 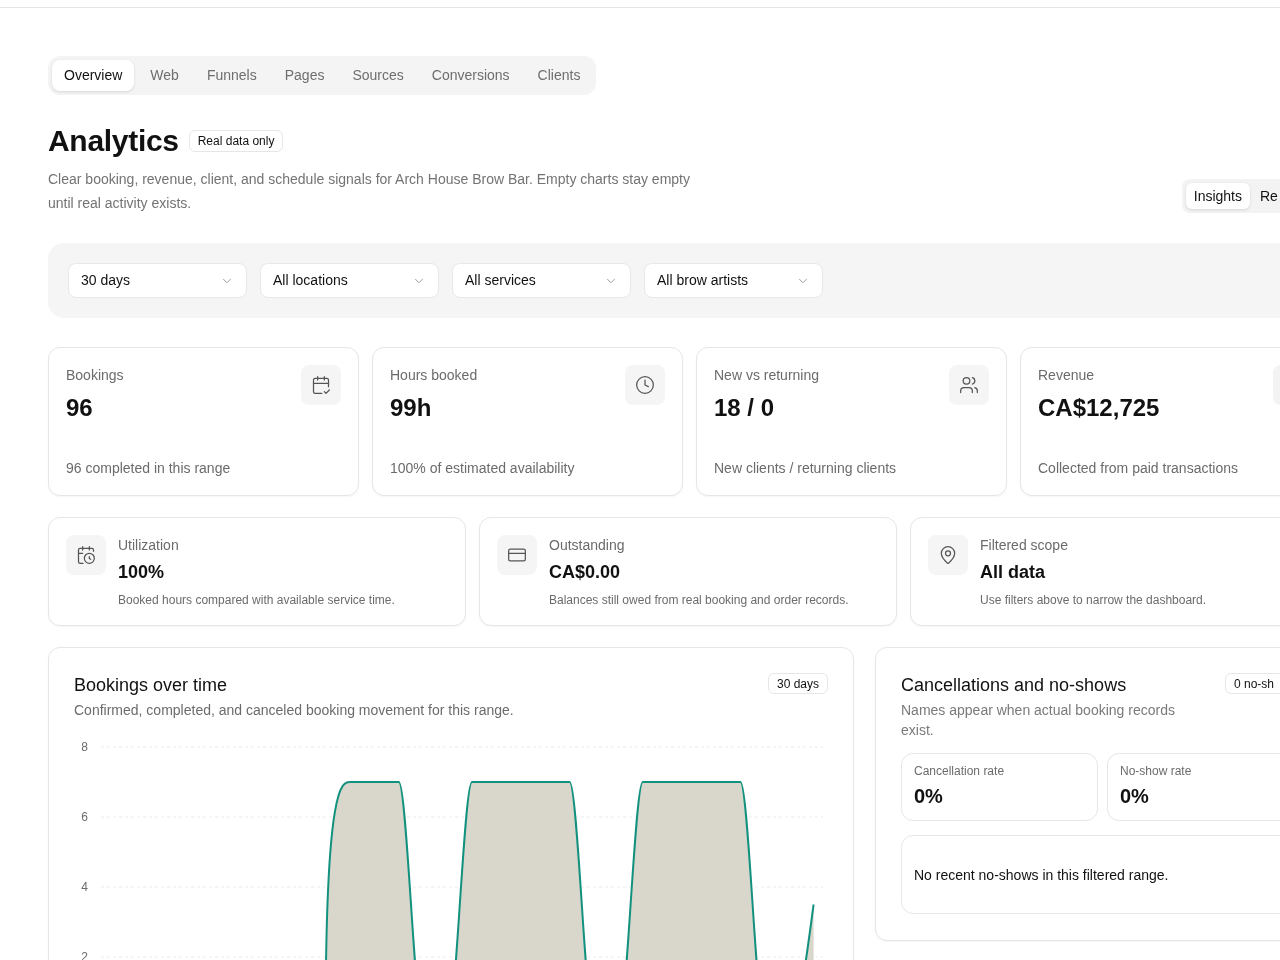 I want to click on credit-card-icon, so click(x=517, y=555).